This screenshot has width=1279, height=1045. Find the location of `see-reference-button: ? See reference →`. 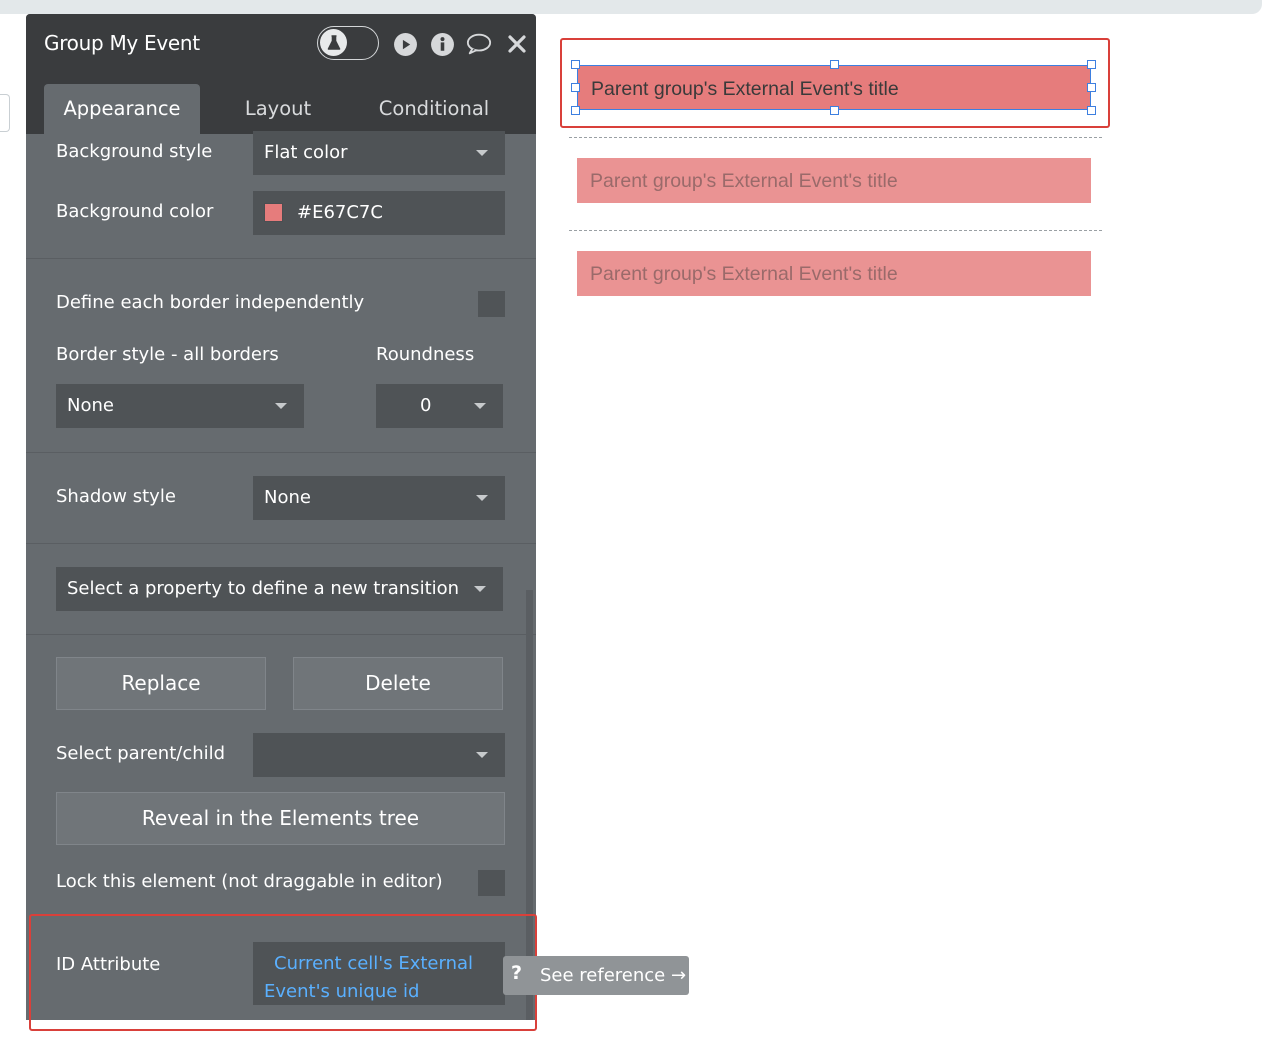

see-reference-button: ? See reference → is located at coordinates (596, 975).